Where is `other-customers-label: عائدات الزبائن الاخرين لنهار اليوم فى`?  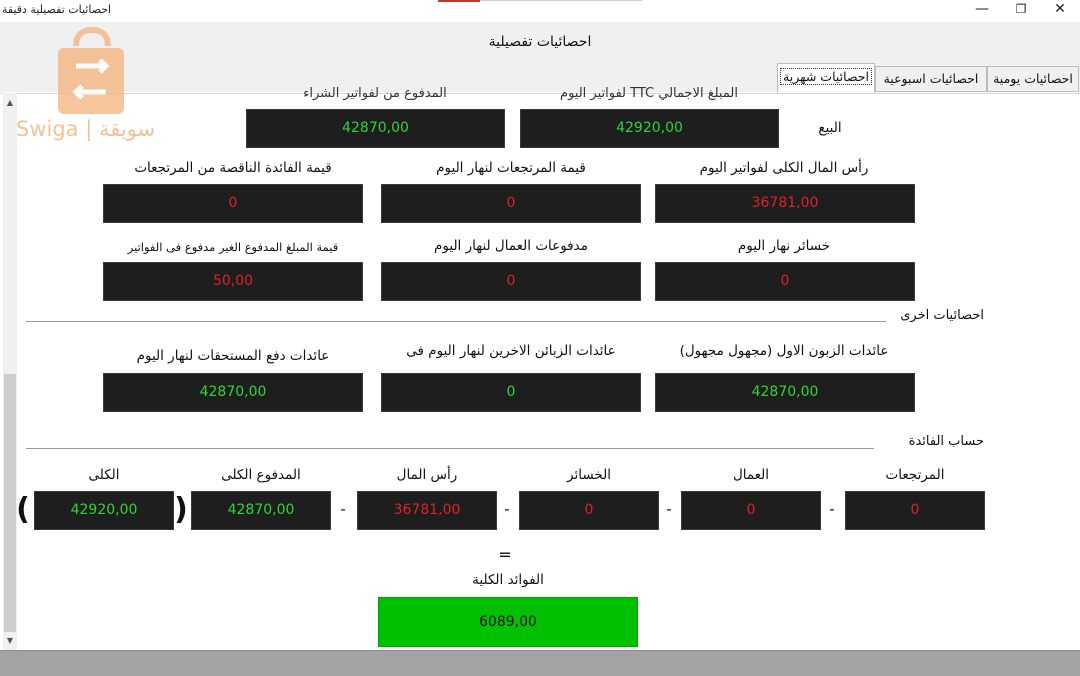 other-customers-label: عائدات الزبائن الاخرين لنهار اليوم فى is located at coordinates (511, 351).